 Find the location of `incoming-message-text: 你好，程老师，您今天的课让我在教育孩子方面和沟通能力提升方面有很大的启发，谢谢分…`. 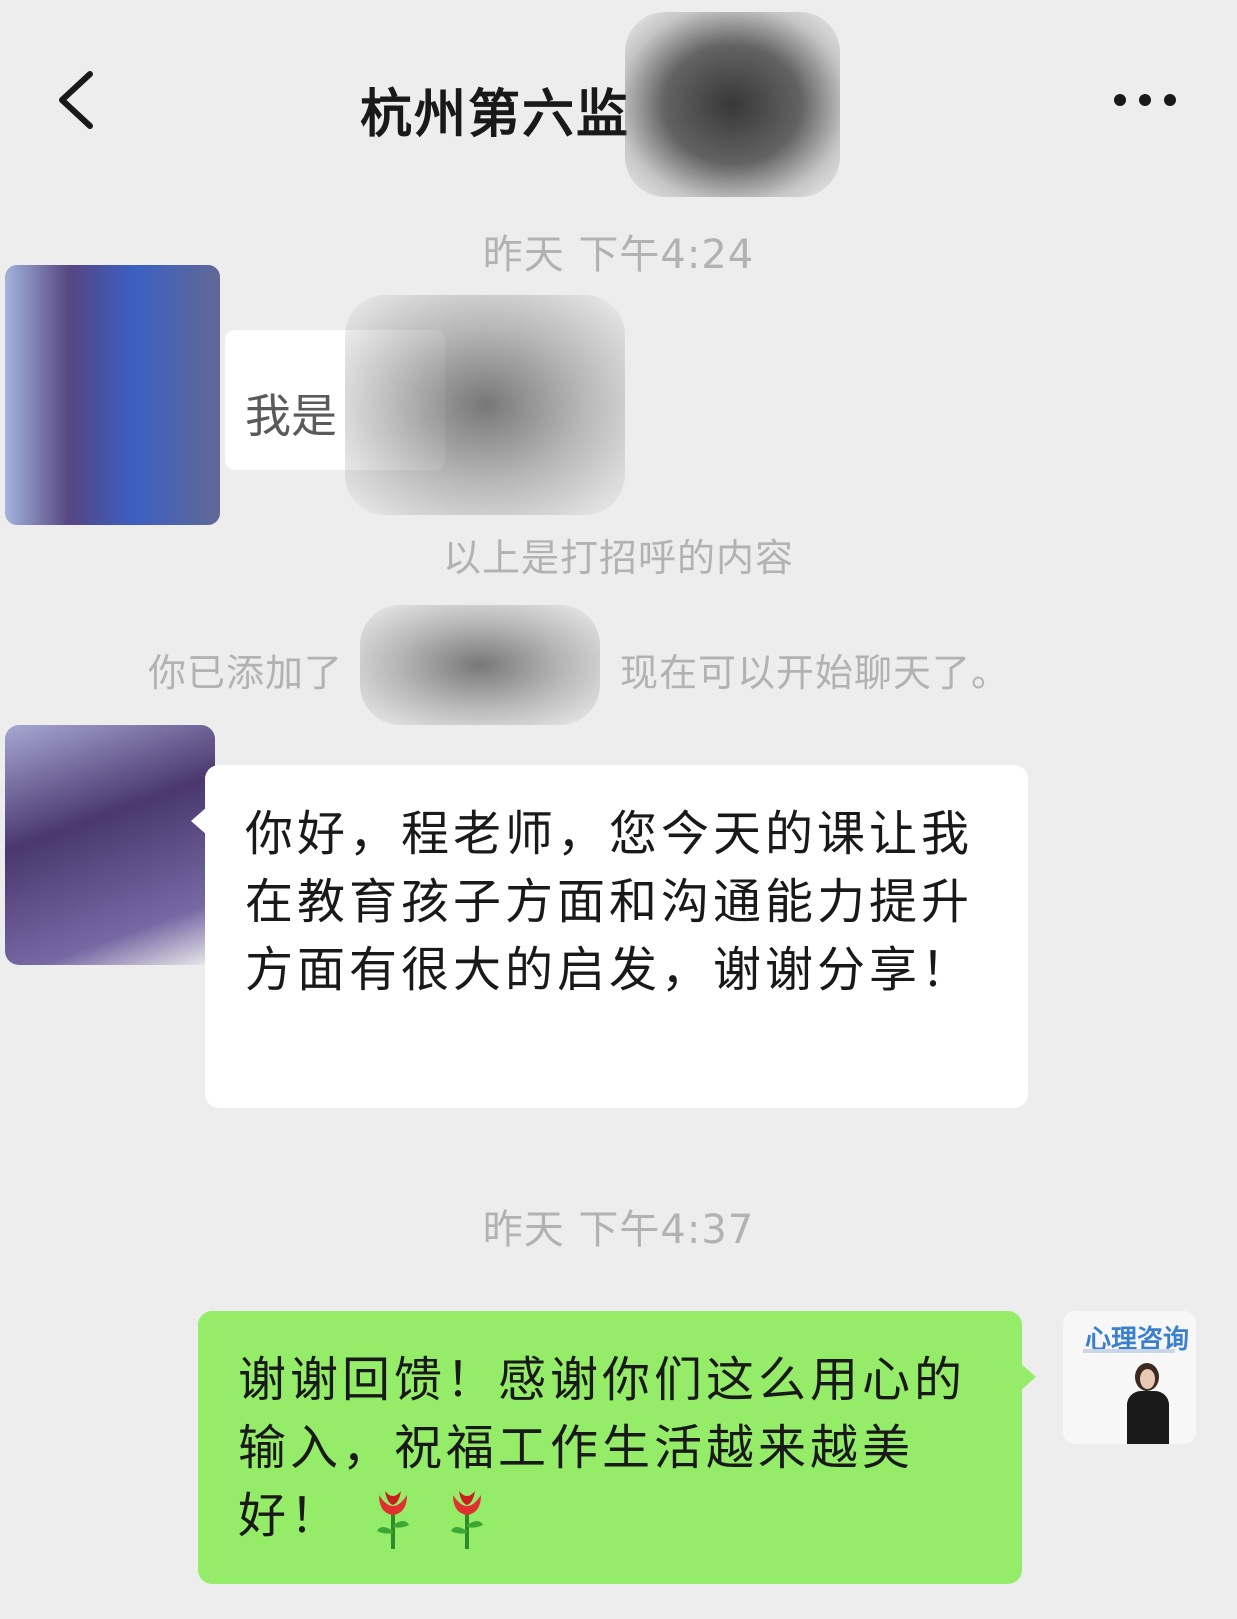

incoming-message-text: 你好，程老师，您今天的课让我在教育孩子方面和沟通能力提升方面有很大的启发，谢谢分… is located at coordinates (609, 902).